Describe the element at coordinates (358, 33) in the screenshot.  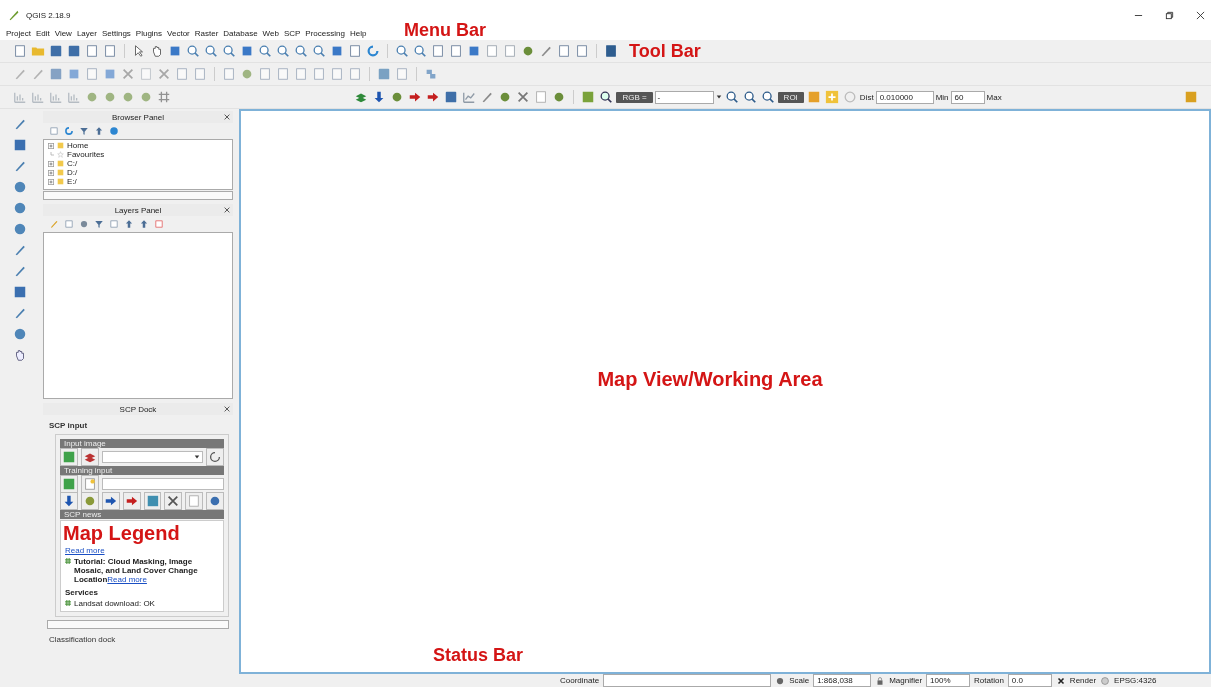
I see `menu-item: Help` at that location.